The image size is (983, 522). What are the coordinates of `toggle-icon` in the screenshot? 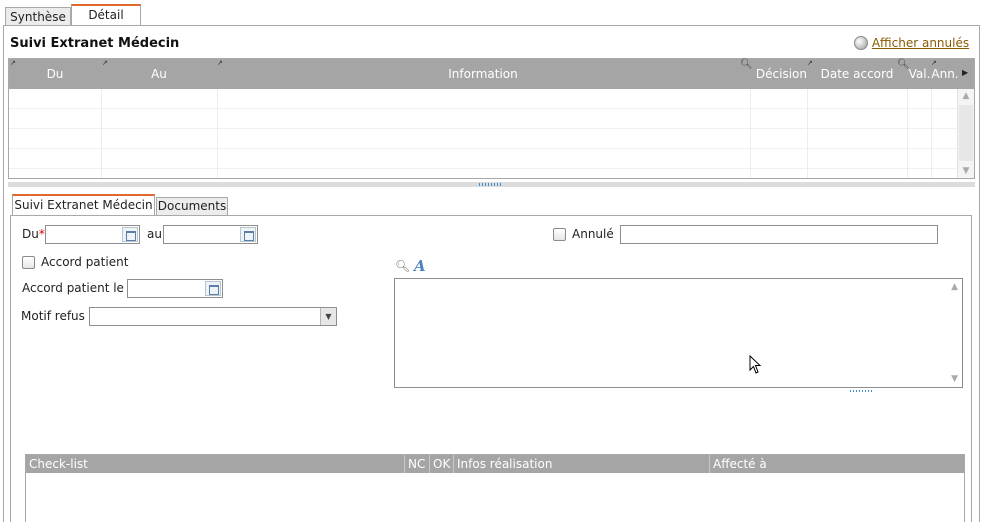 It's located at (861, 43).